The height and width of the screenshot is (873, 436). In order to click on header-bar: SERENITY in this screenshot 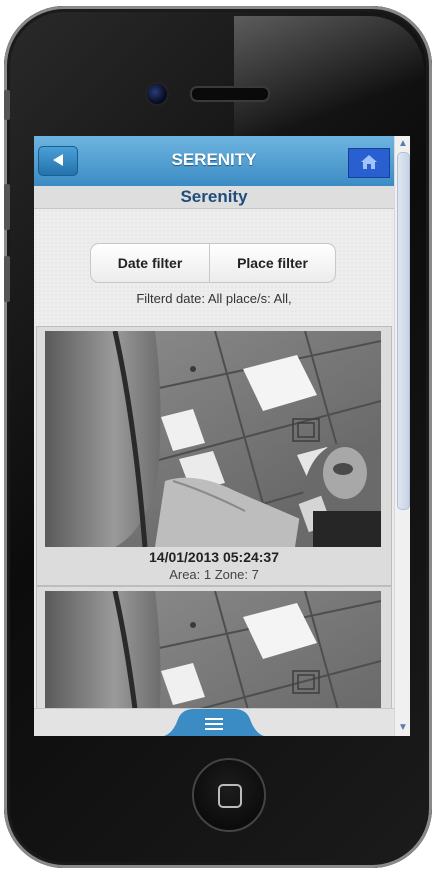, I will do `click(214, 161)`.